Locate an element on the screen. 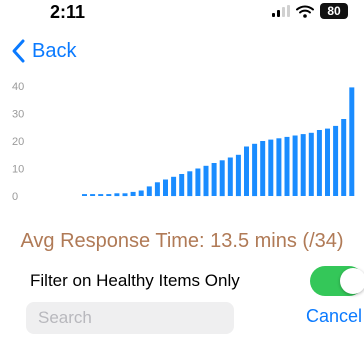 The width and height of the screenshot is (364, 337). filter-row: Filter on Healthy Items Only is located at coordinates (182, 280).